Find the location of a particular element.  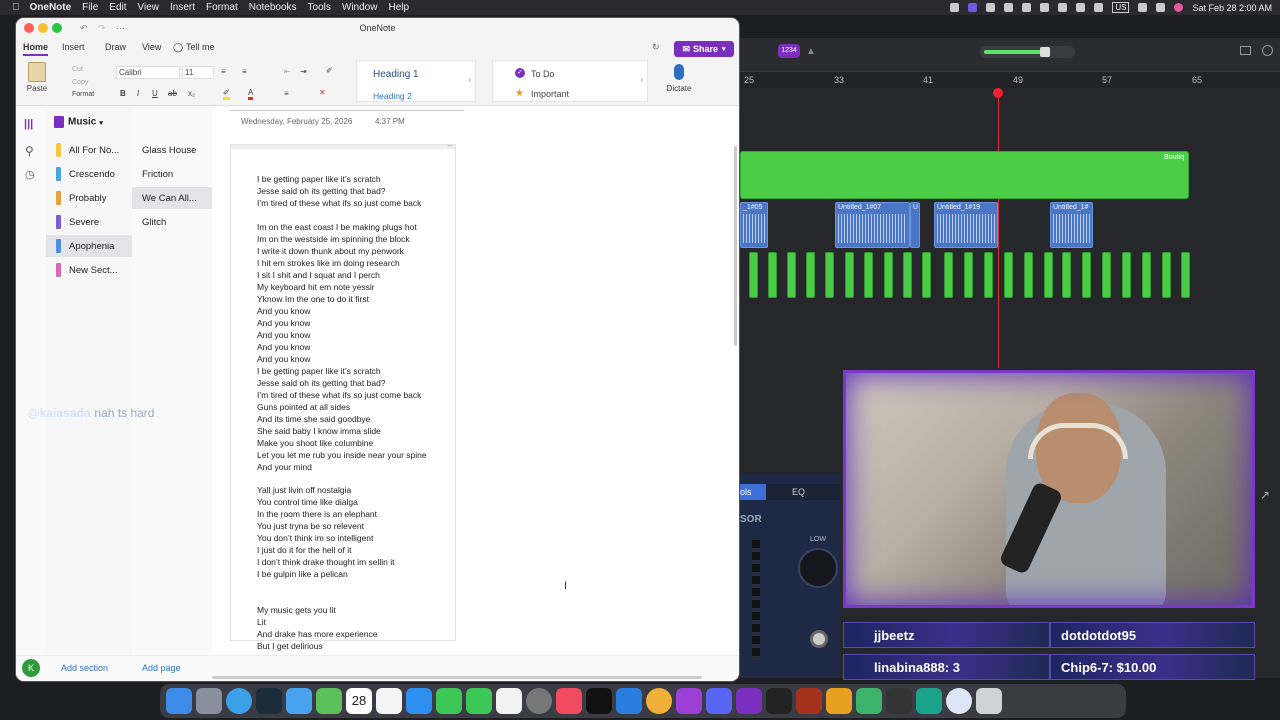

tag-important: Important is located at coordinates (550, 94).